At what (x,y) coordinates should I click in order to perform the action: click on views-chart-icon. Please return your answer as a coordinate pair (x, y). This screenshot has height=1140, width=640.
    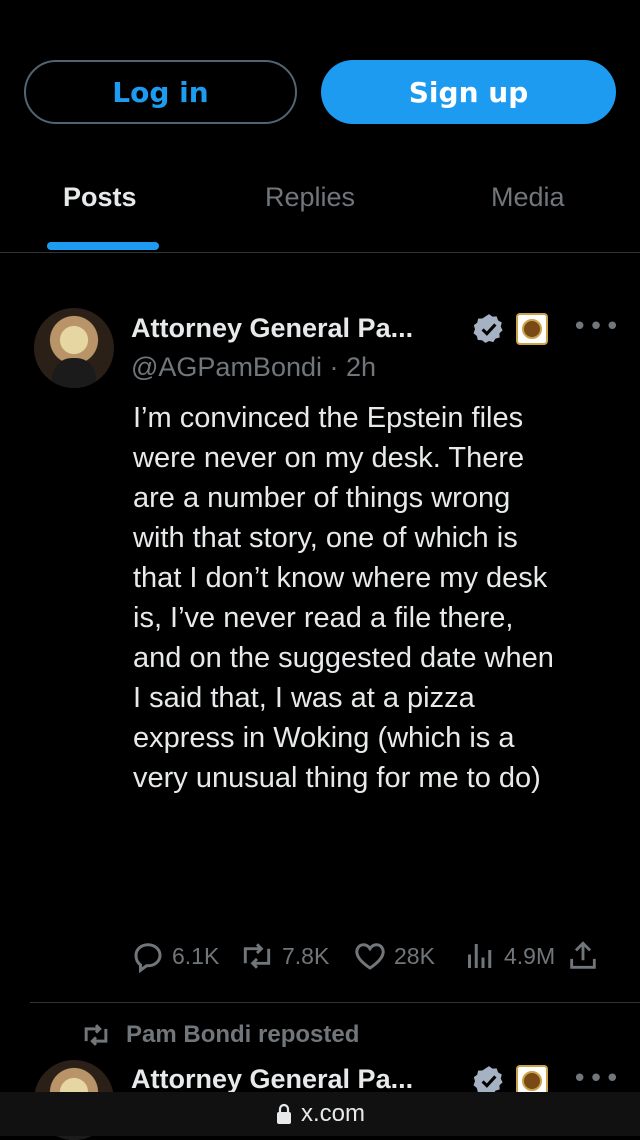
    Looking at the image, I should click on (480, 956).